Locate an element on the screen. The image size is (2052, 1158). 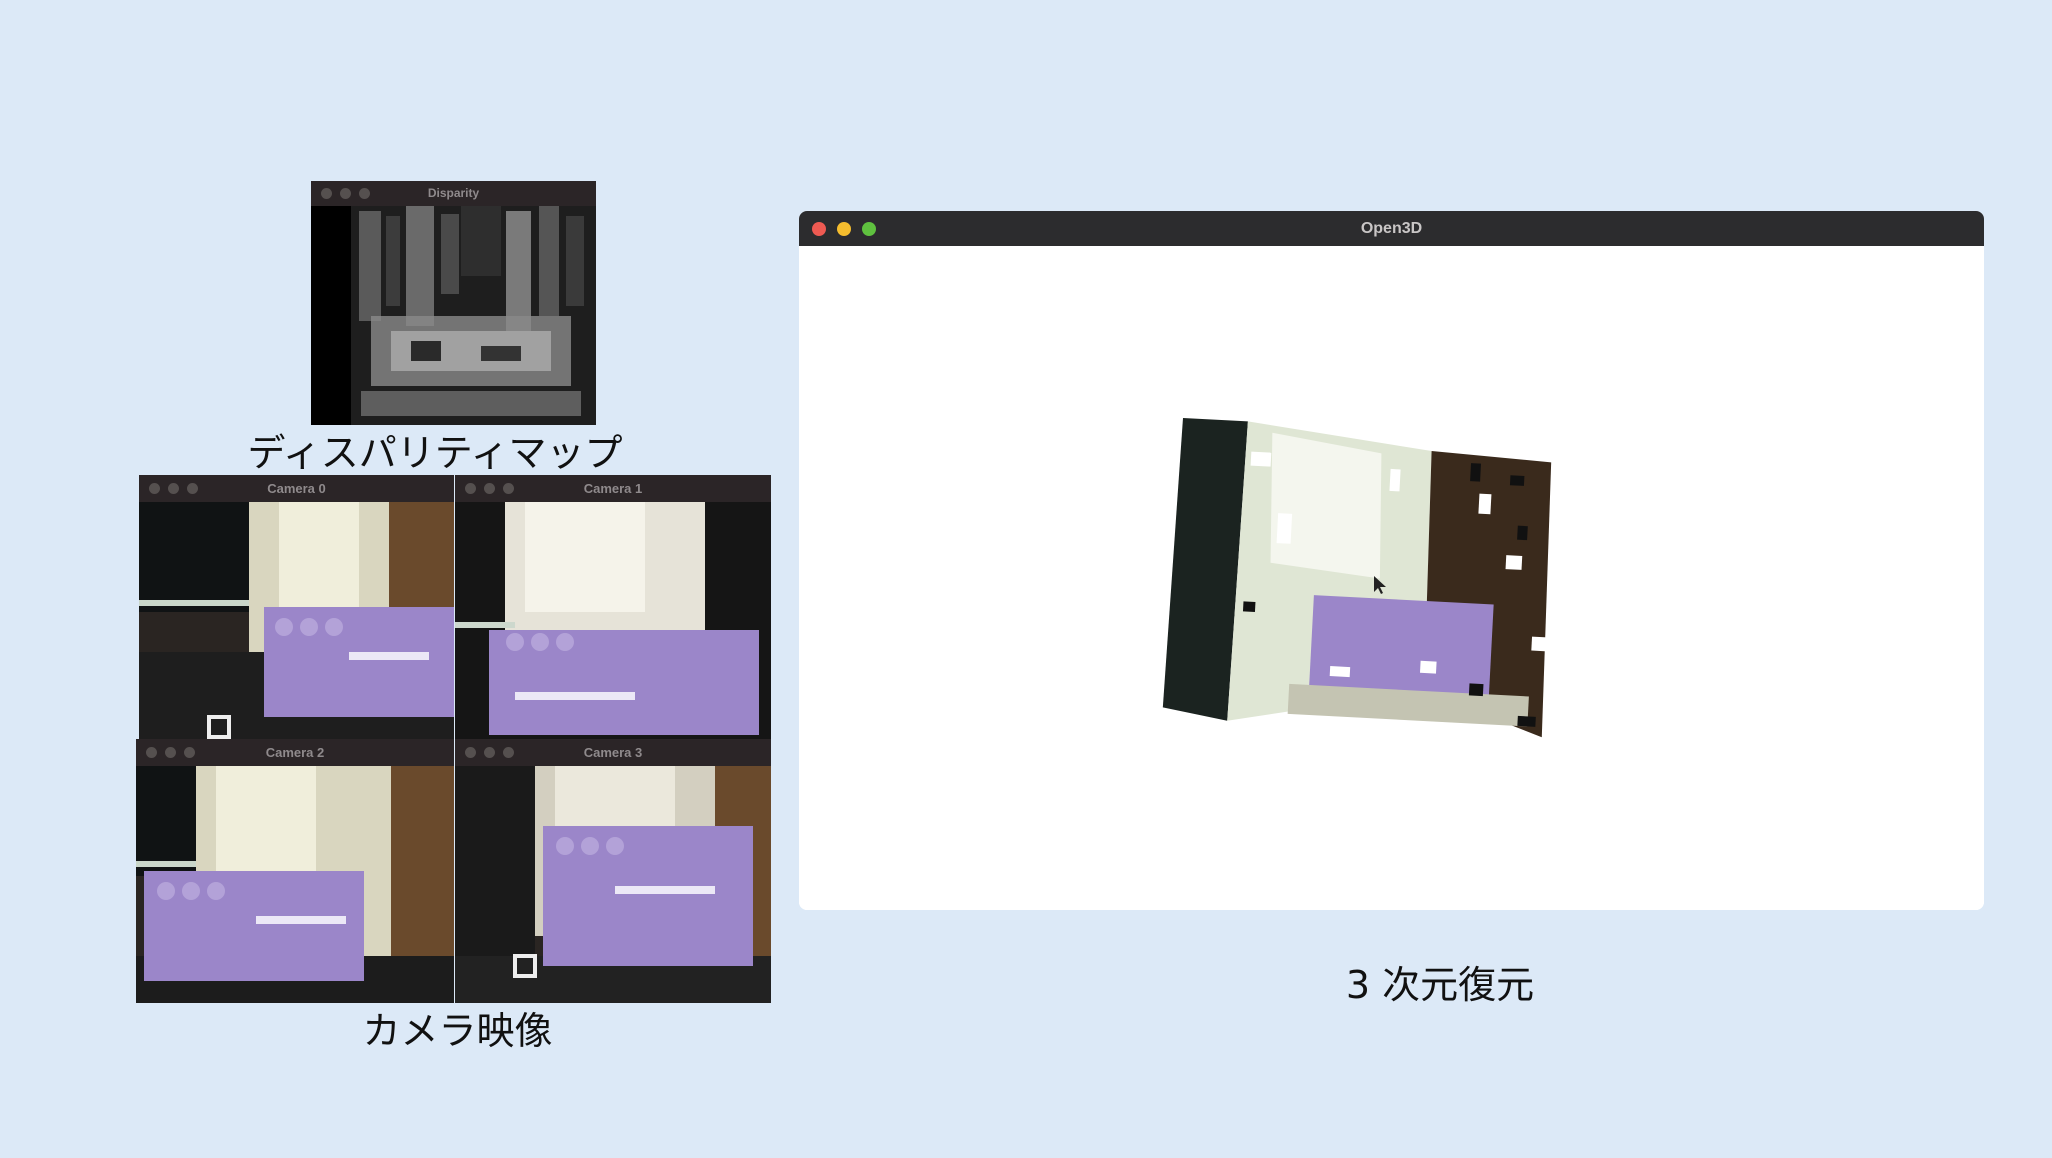
camera-caption: カメラ映像 is located at coordinates (457, 1031).